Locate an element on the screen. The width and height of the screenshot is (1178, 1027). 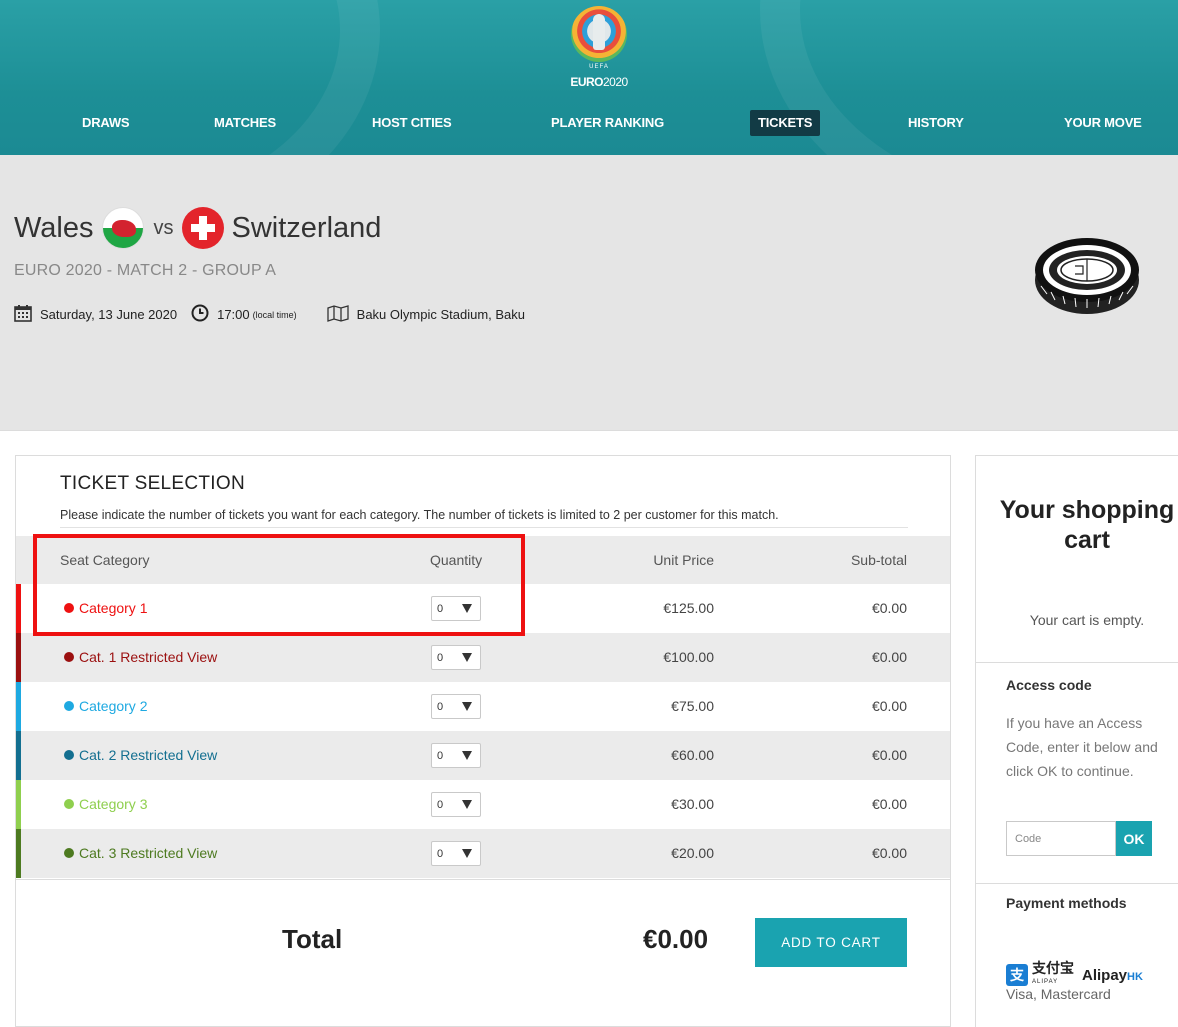
category-name: Cat. 3 Restricted View is located at coordinates (140, 853).